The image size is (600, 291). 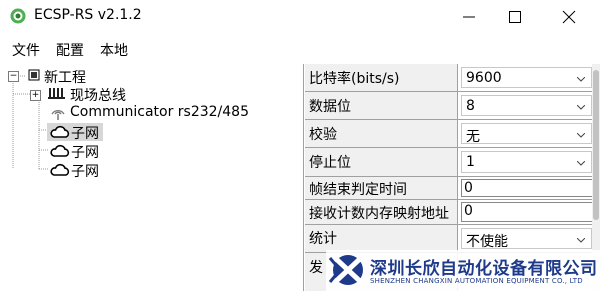 What do you see at coordinates (484, 78) in the screenshot?
I see `select-value: 9600` at bounding box center [484, 78].